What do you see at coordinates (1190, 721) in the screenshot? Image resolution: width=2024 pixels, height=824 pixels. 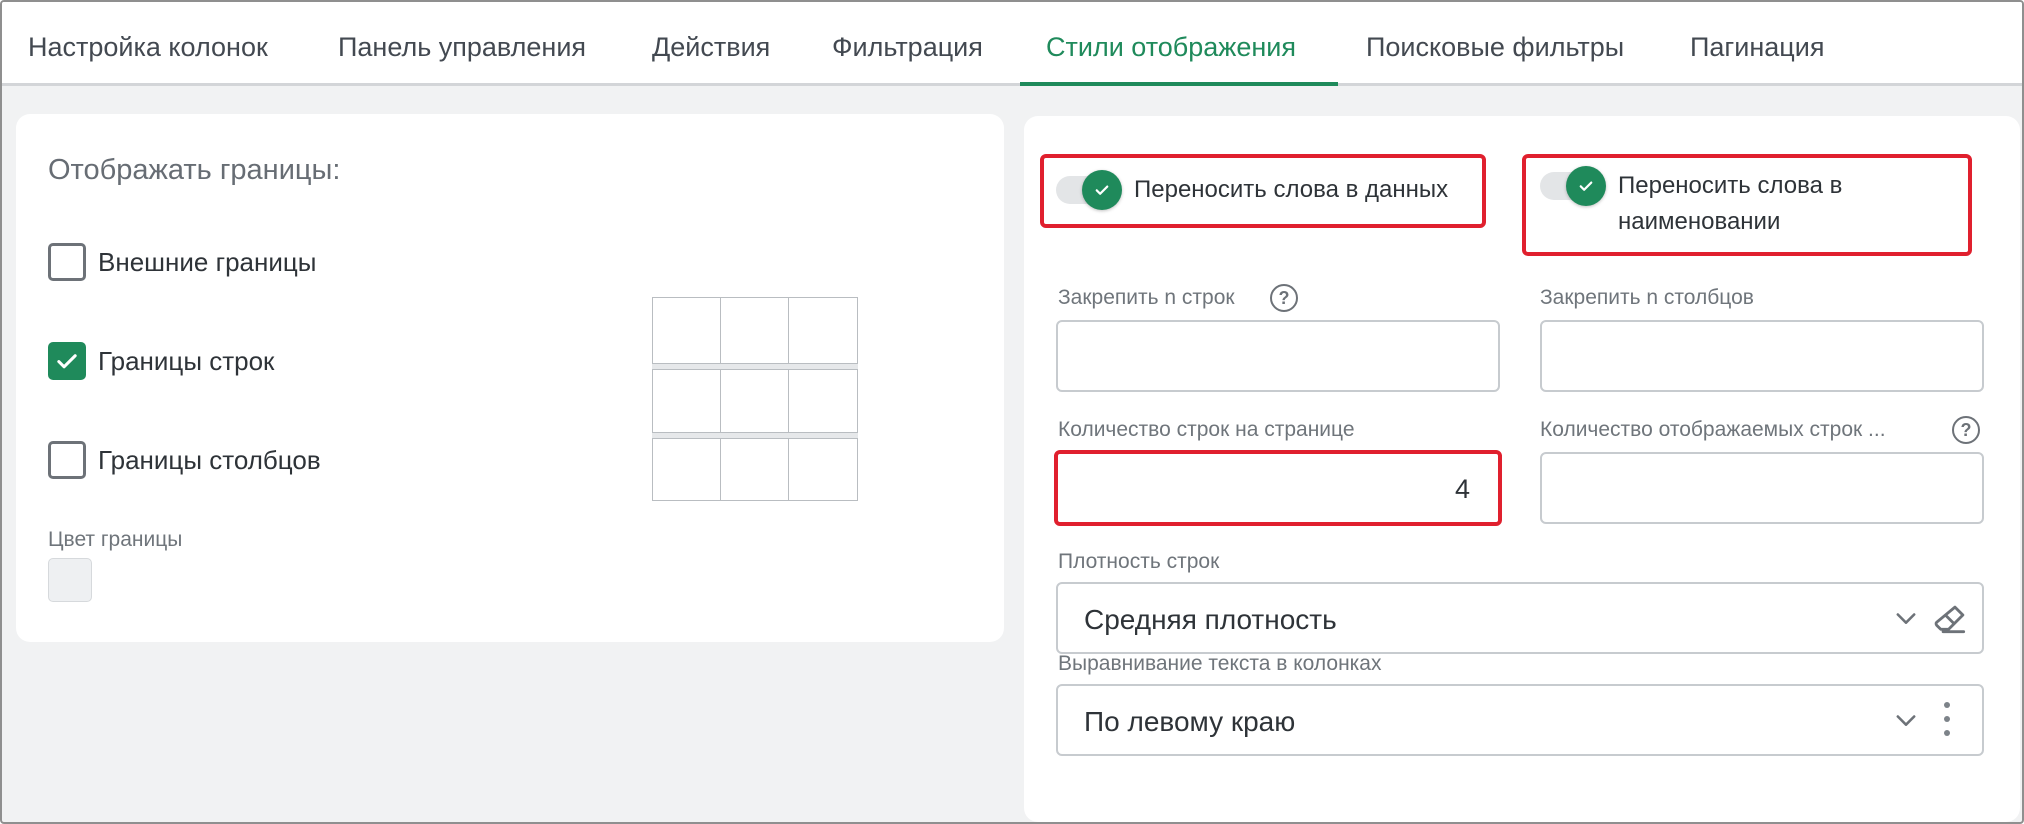 I see `align-value: По левому краю` at bounding box center [1190, 721].